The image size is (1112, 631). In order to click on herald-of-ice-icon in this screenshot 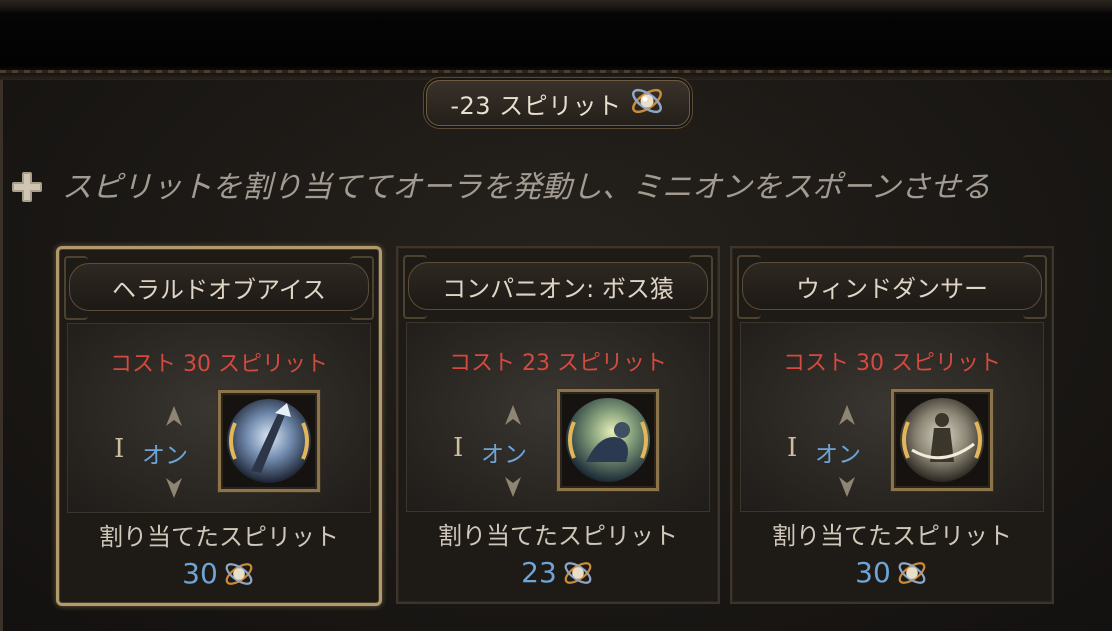, I will do `click(269, 441)`.